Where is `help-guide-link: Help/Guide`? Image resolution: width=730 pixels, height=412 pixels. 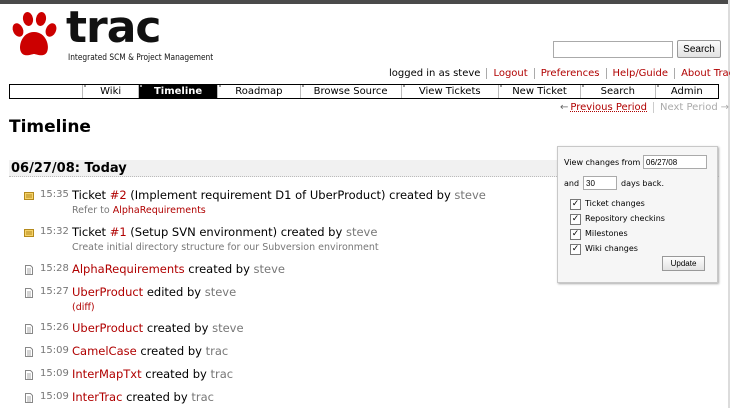 help-guide-link: Help/Guide is located at coordinates (641, 73).